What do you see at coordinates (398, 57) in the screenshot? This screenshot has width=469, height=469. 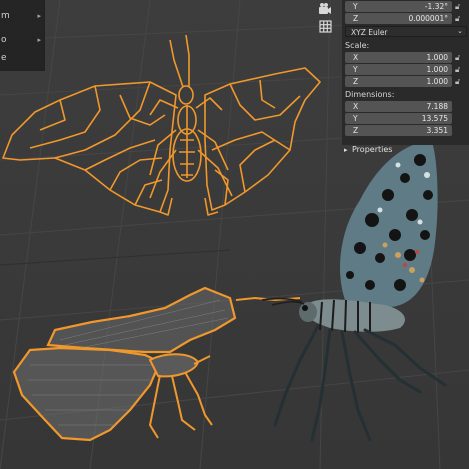 I see `scale-x-field: X 1.000` at bounding box center [398, 57].